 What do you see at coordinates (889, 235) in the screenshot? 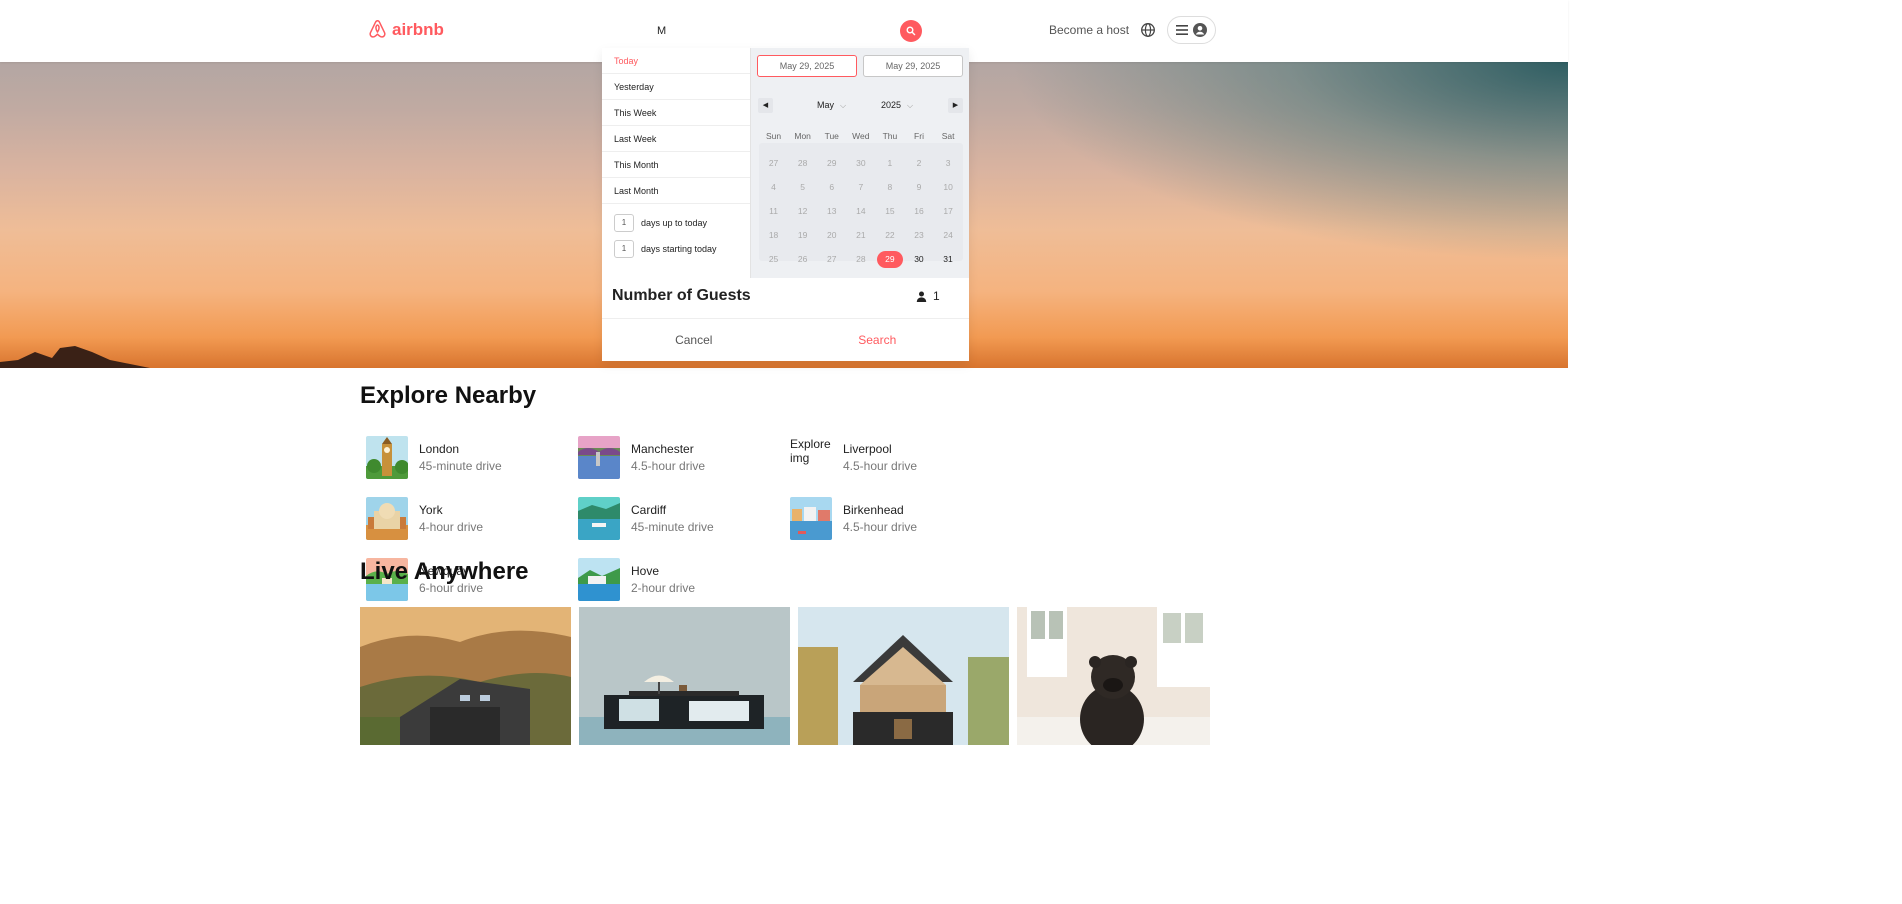
I see `day-cell: 22` at bounding box center [889, 235].